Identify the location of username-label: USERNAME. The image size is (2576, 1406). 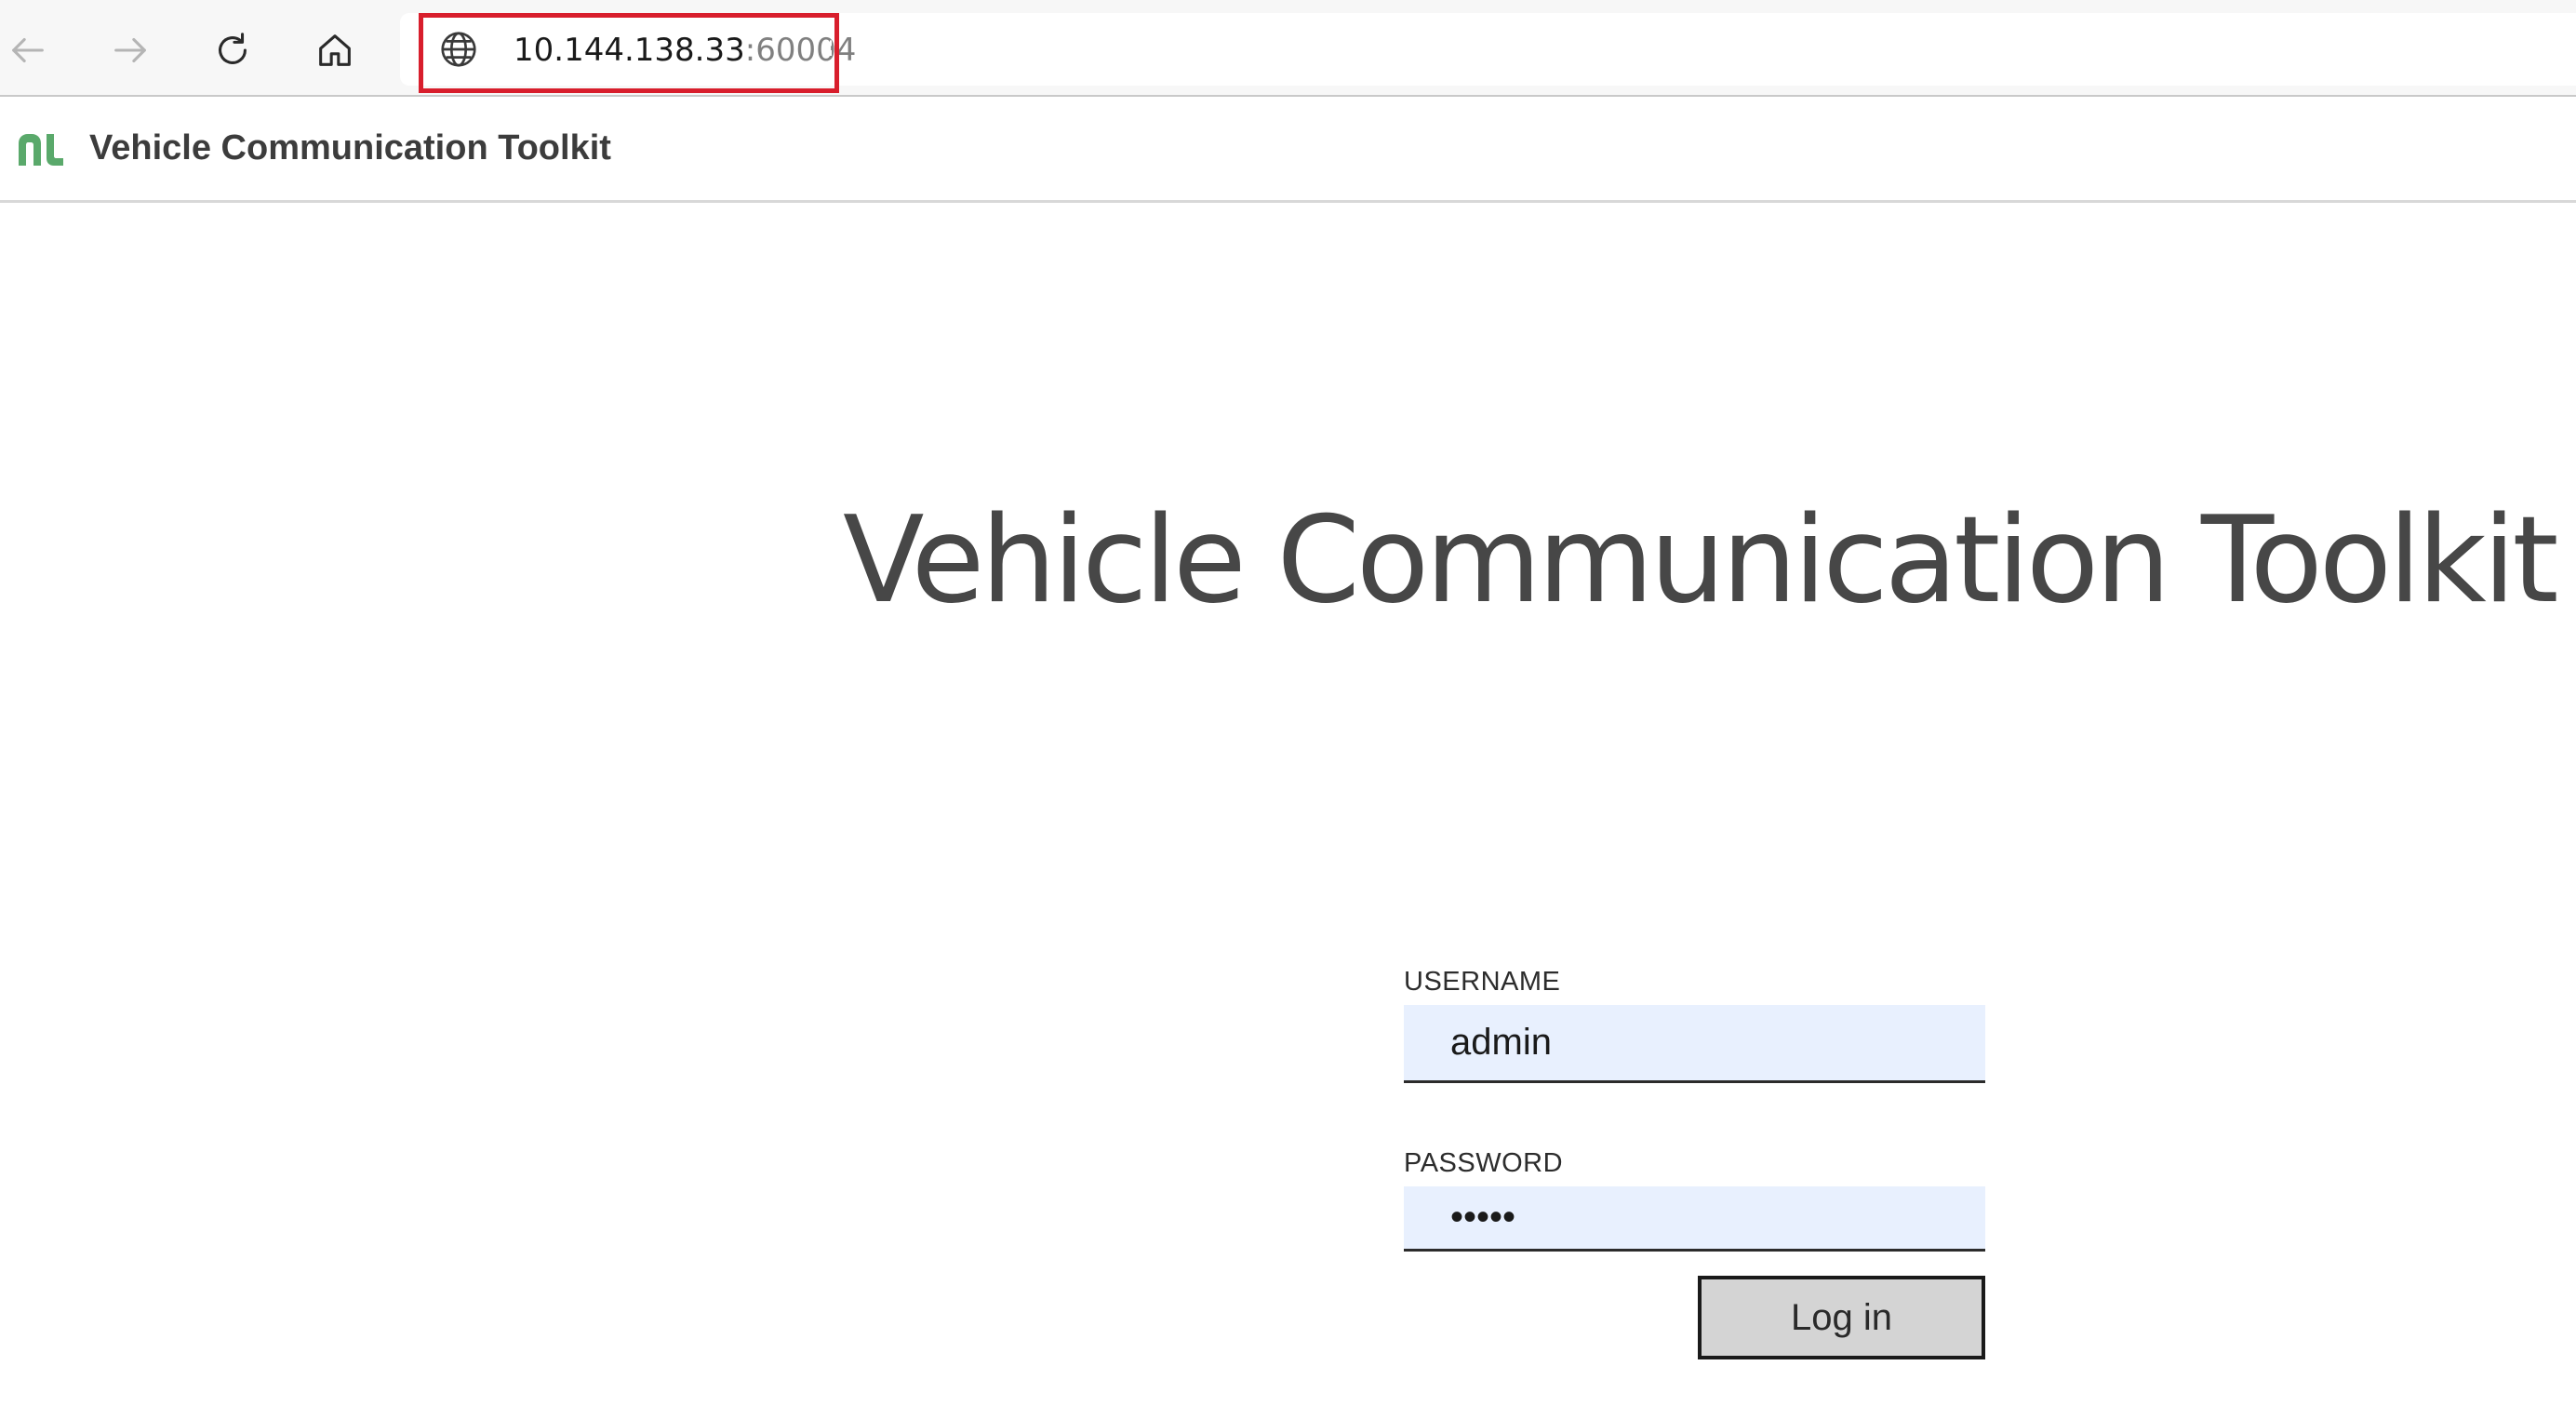
(1482, 982).